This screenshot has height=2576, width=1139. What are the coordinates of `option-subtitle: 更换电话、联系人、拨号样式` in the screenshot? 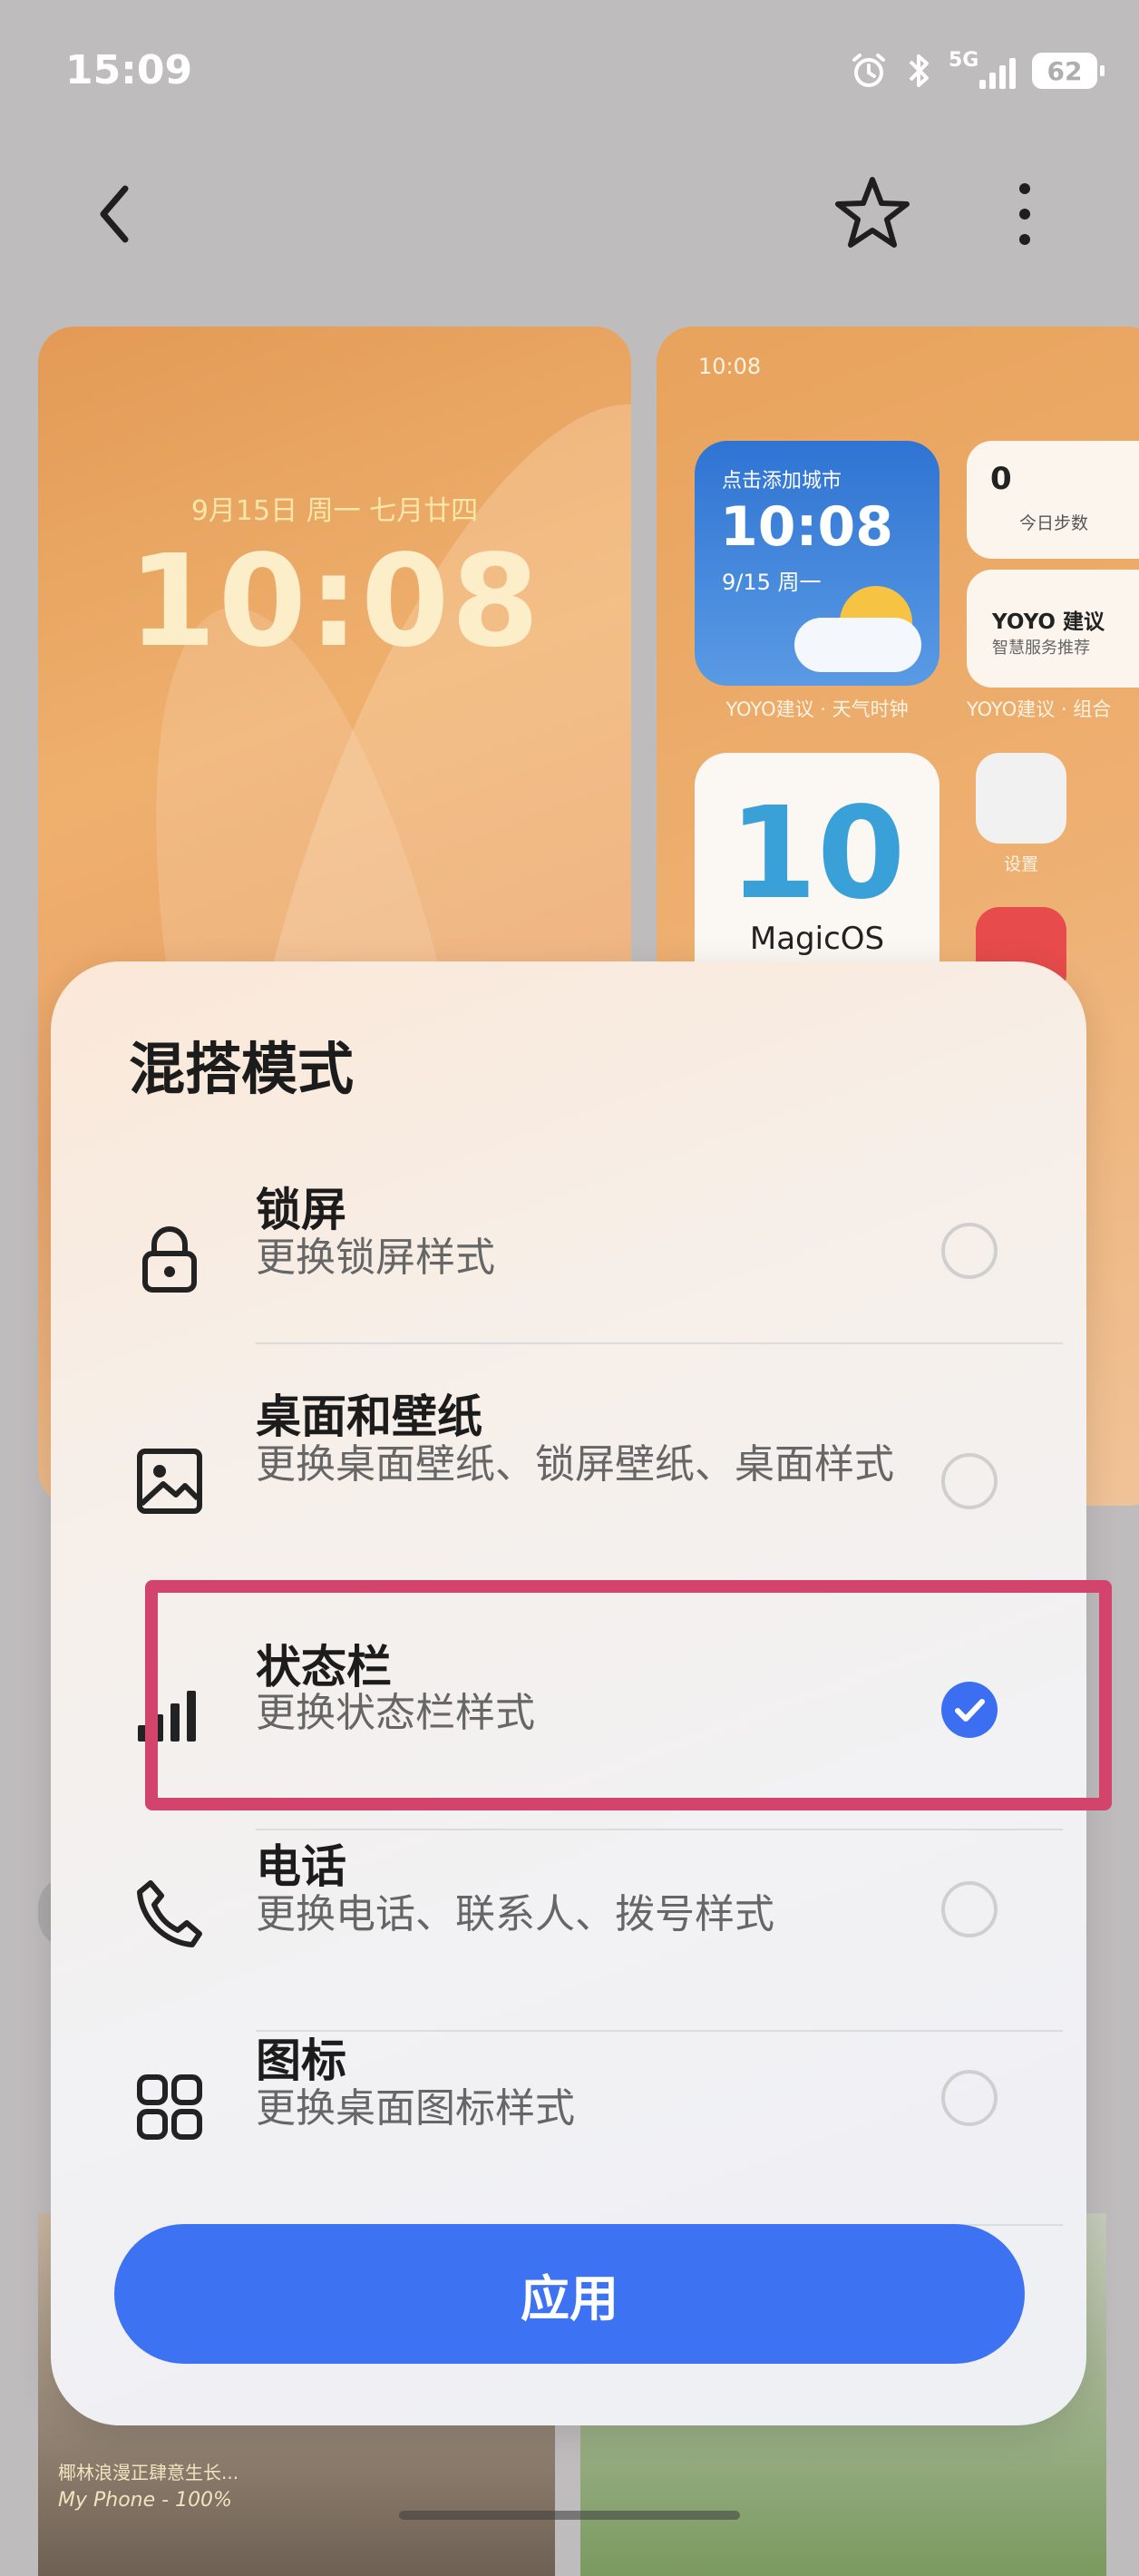 It's located at (515, 1914).